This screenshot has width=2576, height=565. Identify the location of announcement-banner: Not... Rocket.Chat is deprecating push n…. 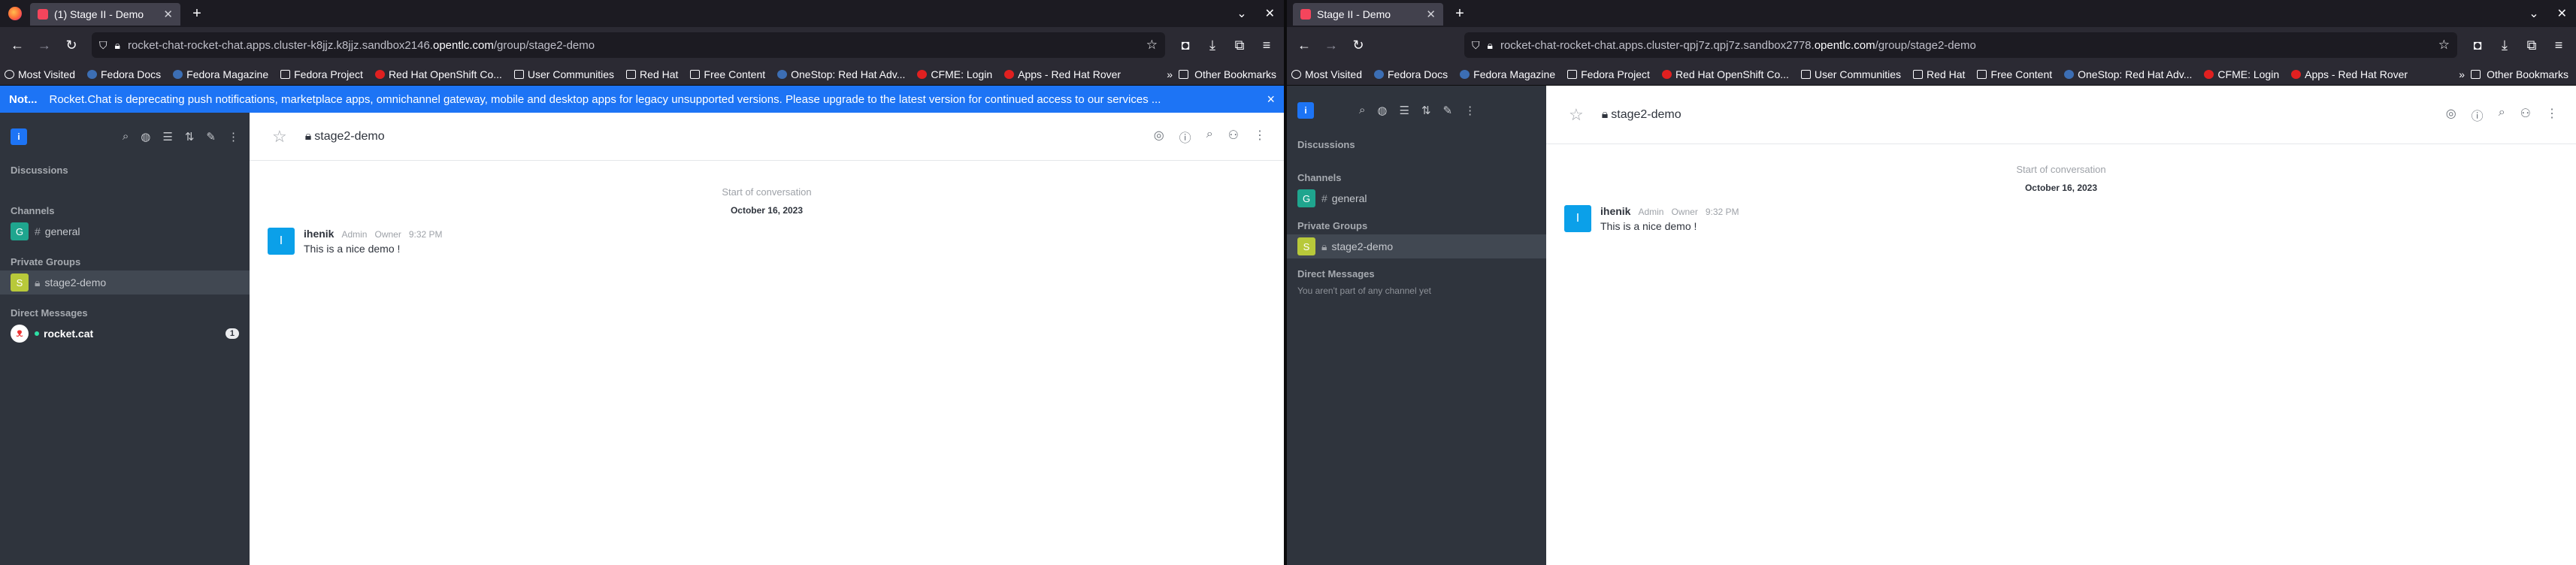
(642, 99).